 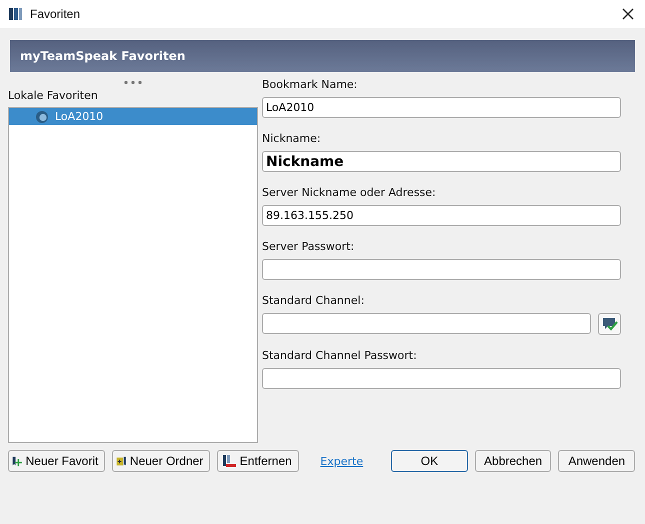 I want to click on chat-check-icon, so click(x=610, y=324).